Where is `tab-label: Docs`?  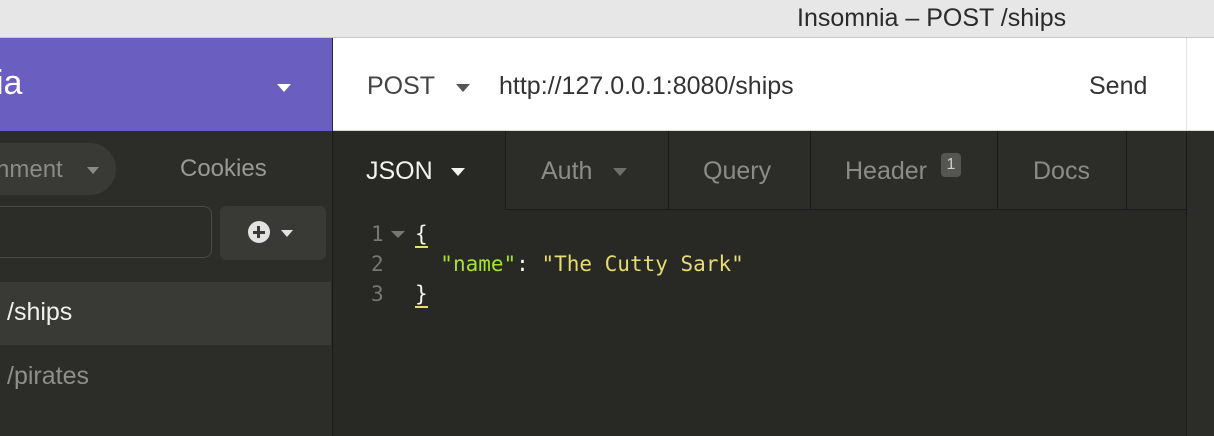 tab-label: Docs is located at coordinates (1061, 171).